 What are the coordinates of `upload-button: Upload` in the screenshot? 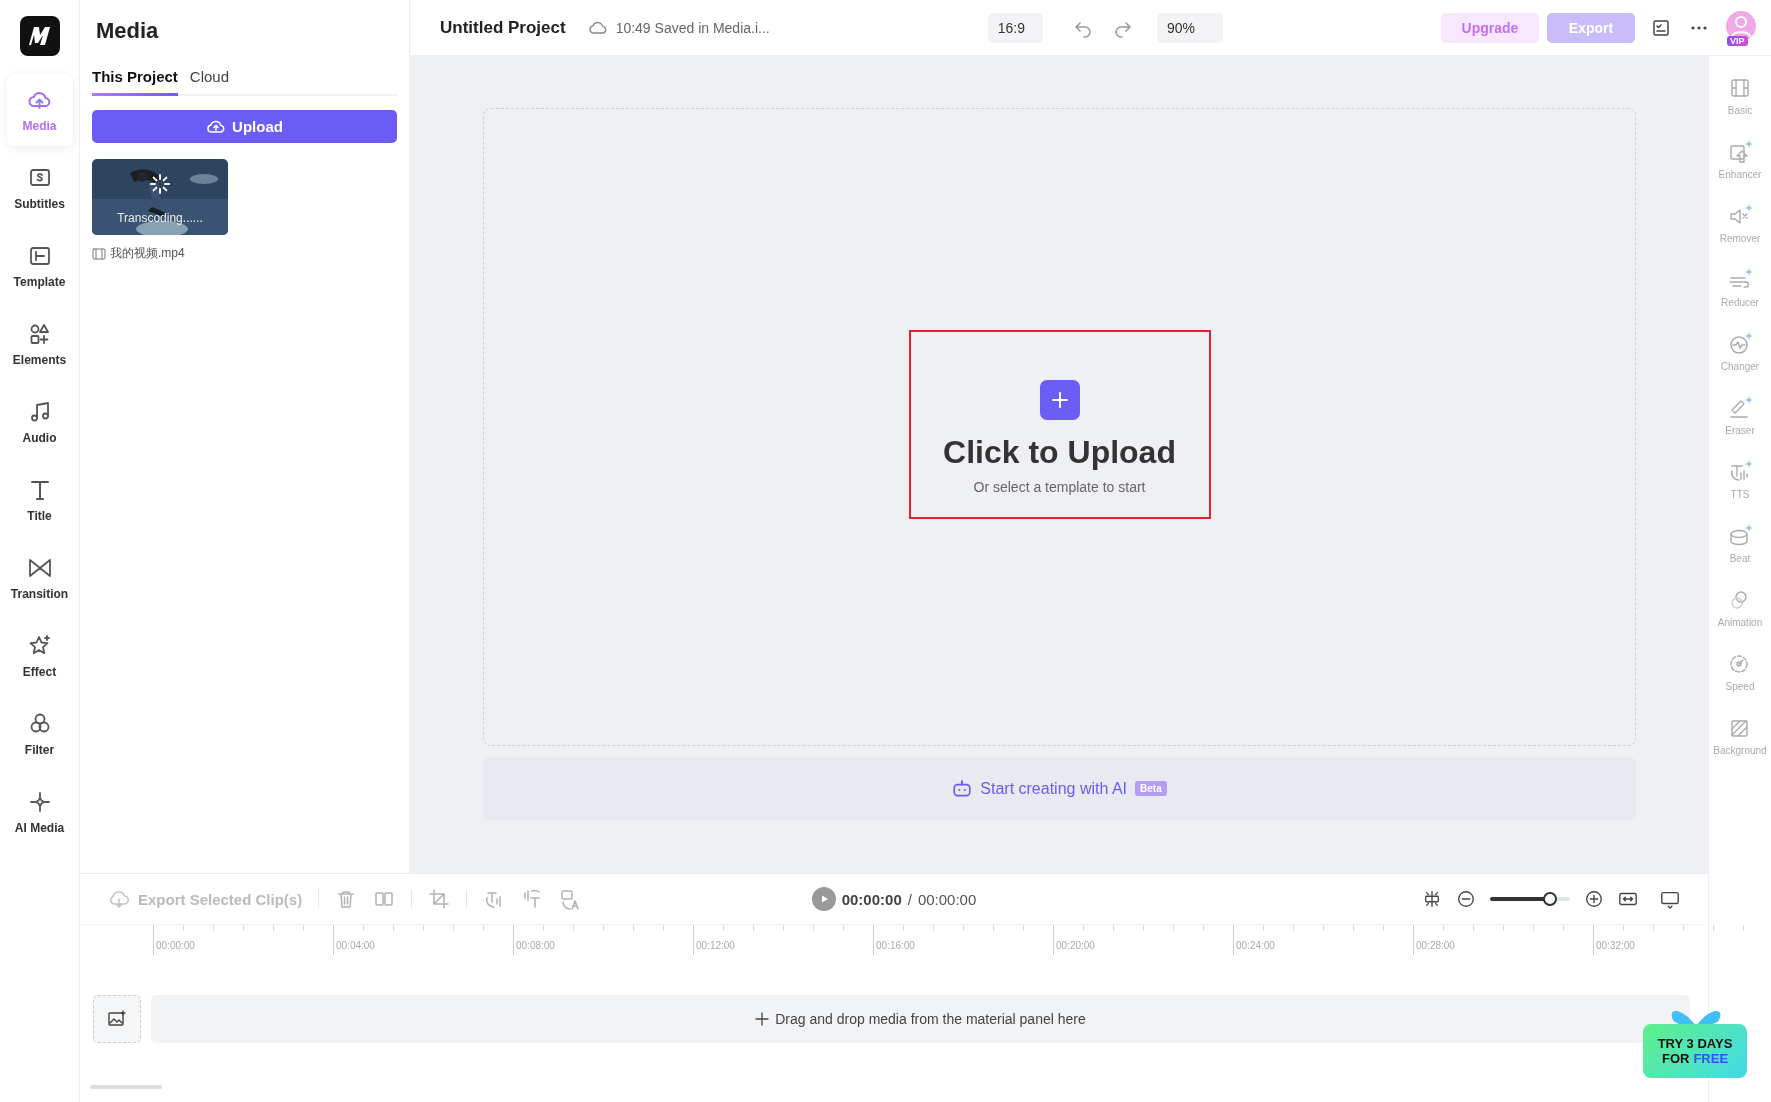 It's located at (244, 126).